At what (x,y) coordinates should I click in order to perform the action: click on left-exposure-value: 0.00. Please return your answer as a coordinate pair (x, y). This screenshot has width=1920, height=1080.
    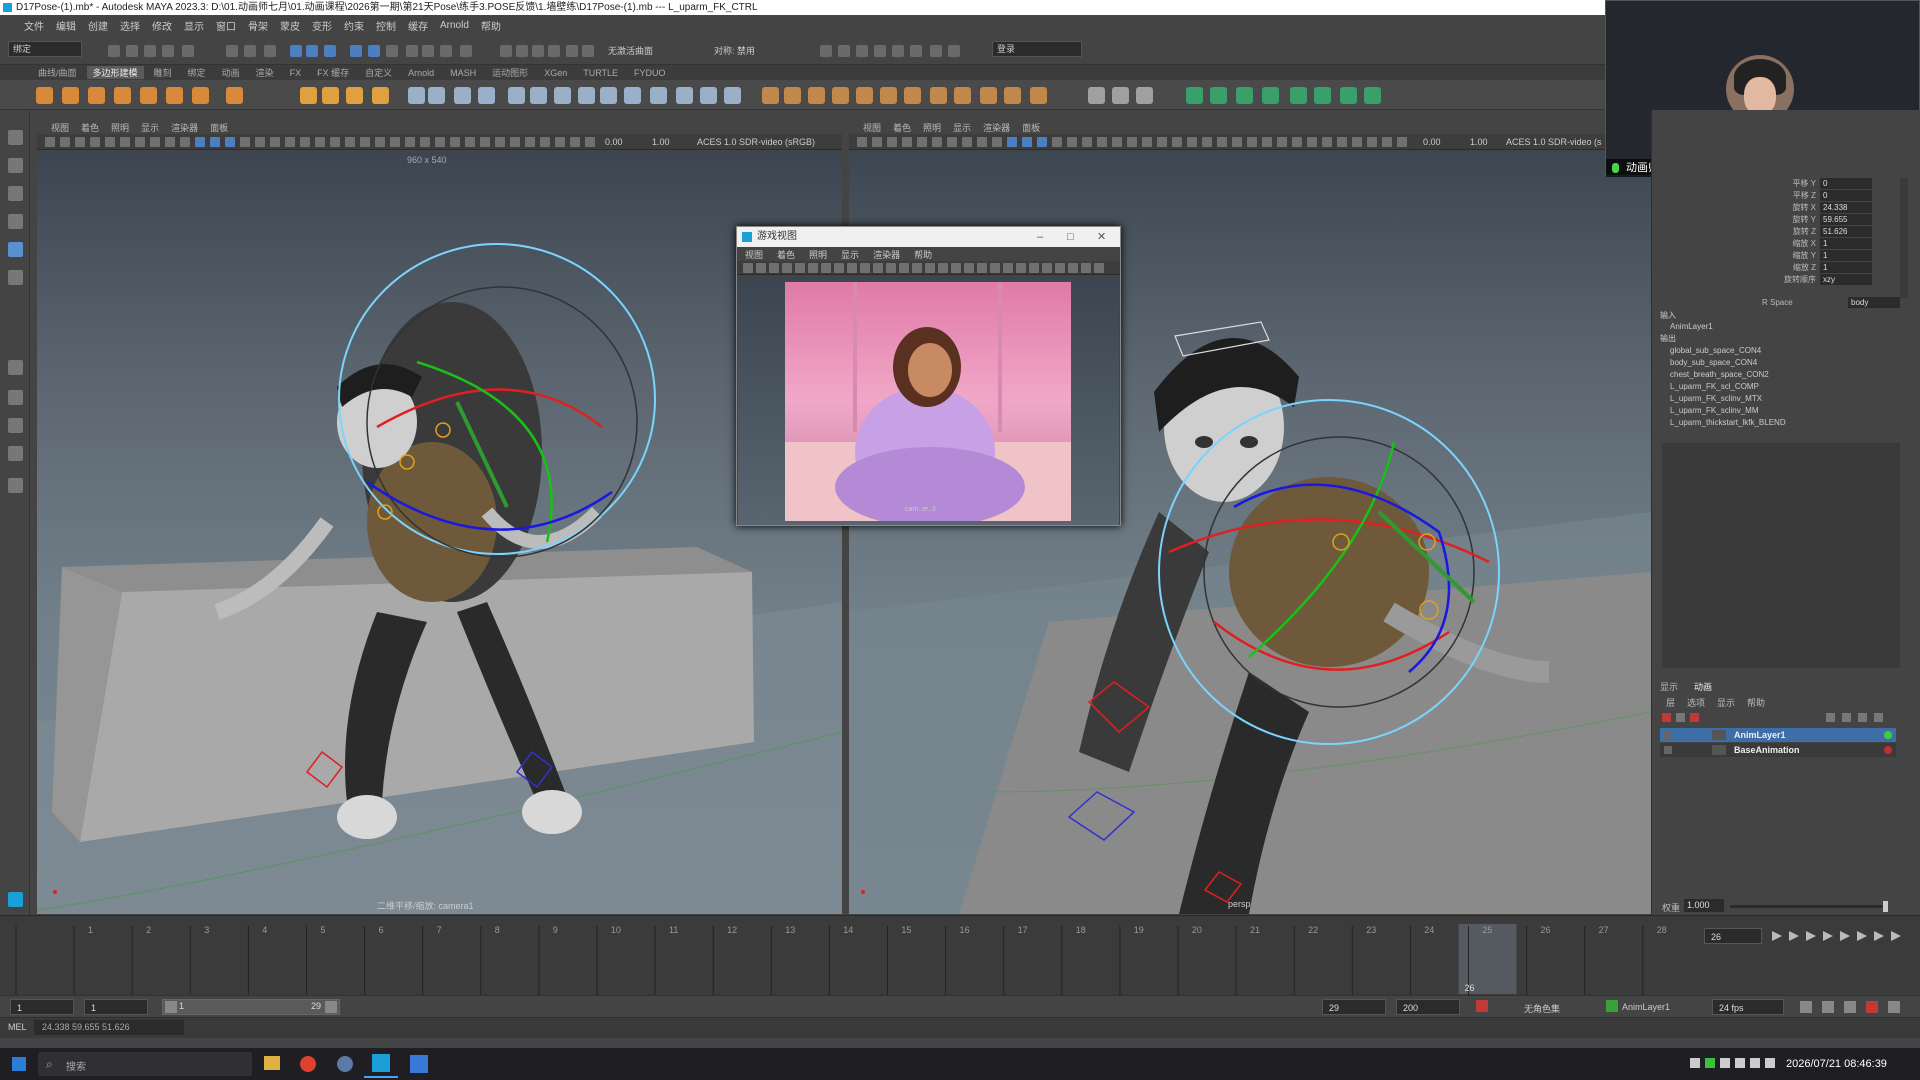
    Looking at the image, I should click on (614, 142).